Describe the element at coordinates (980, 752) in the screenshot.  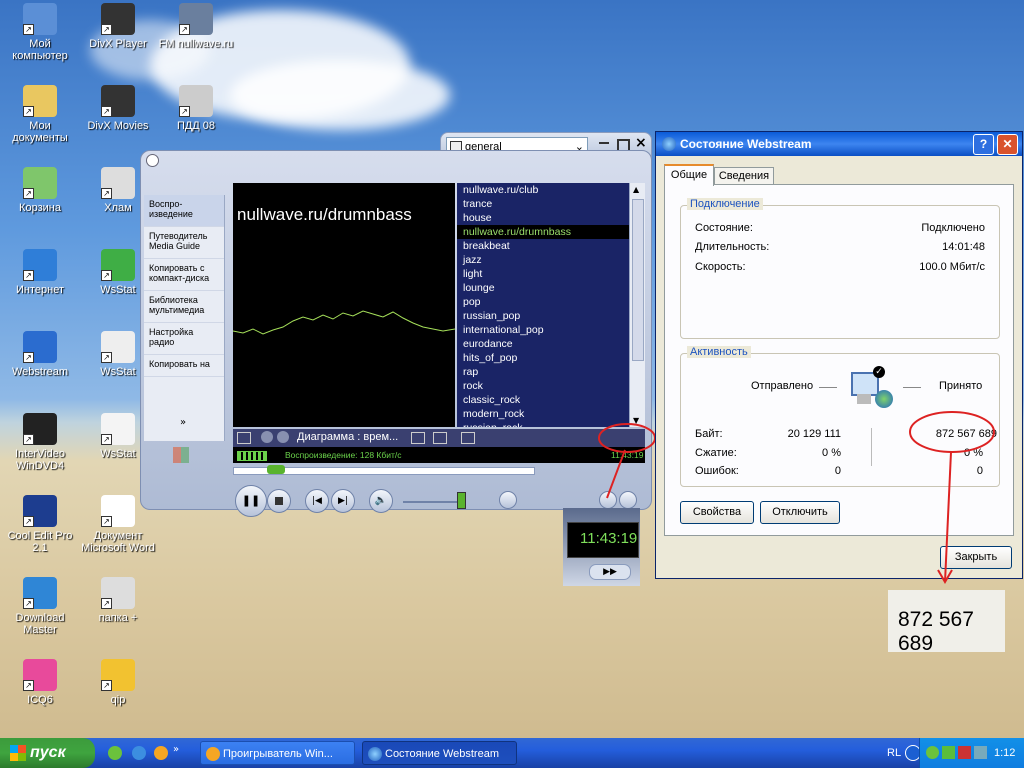
I see `tray-connection-icon` at that location.